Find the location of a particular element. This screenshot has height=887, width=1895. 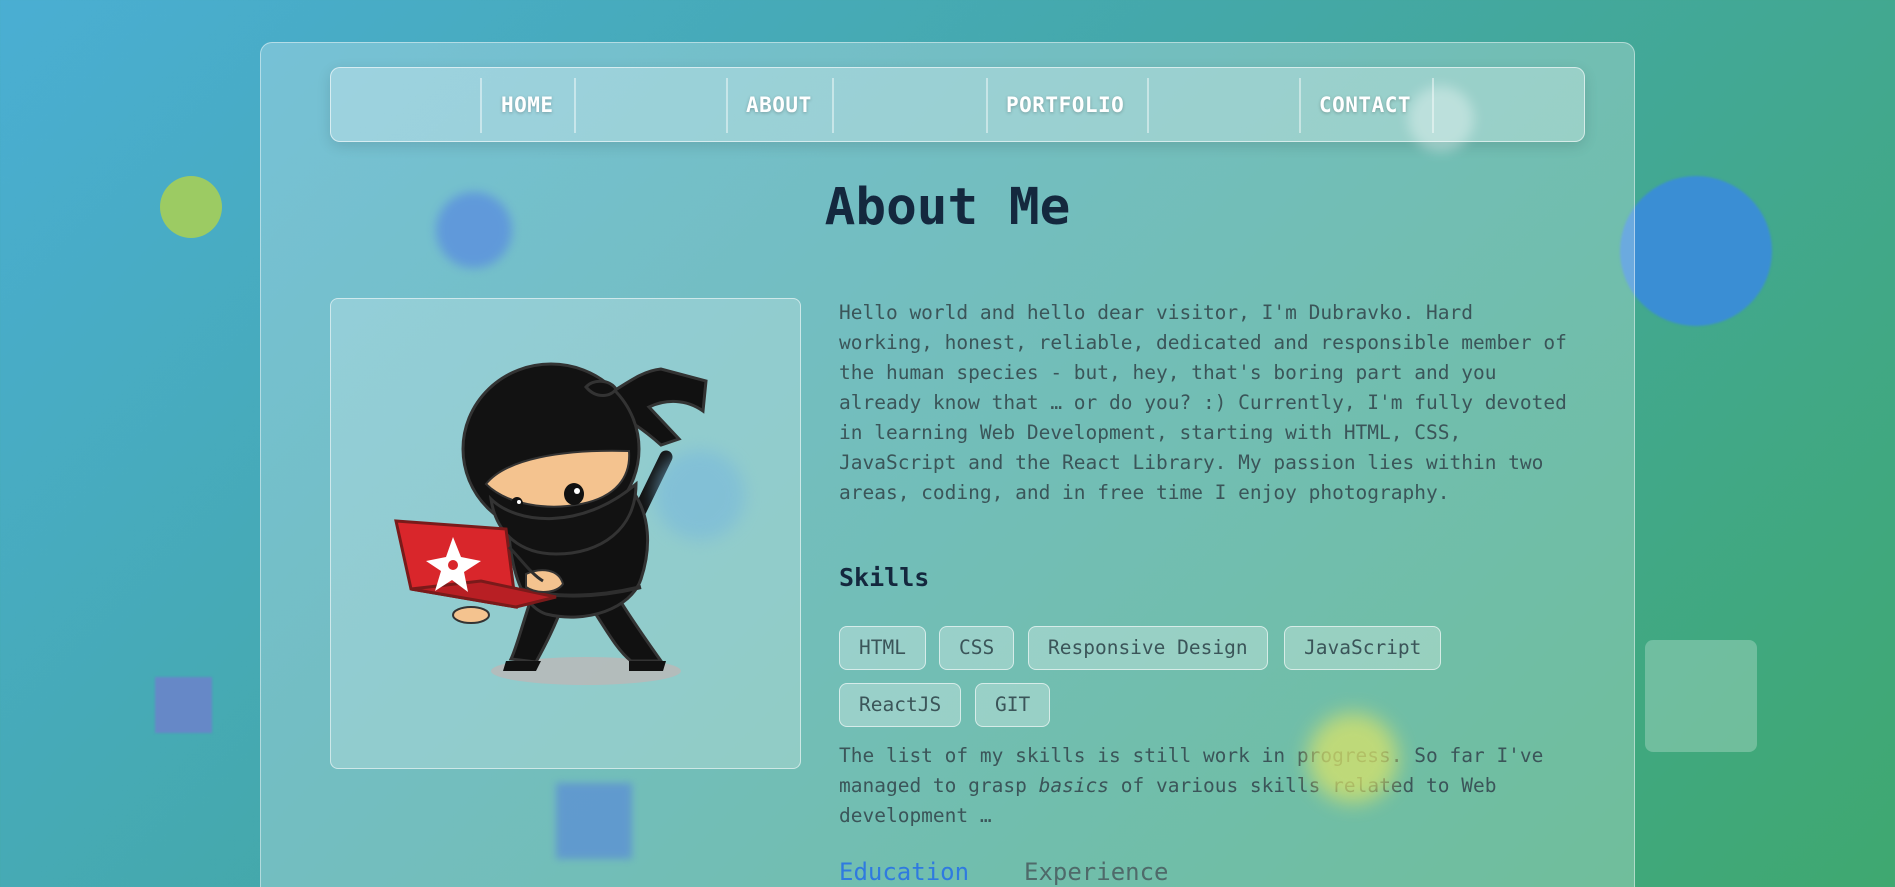

skill-chip: GIT is located at coordinates (1013, 705).